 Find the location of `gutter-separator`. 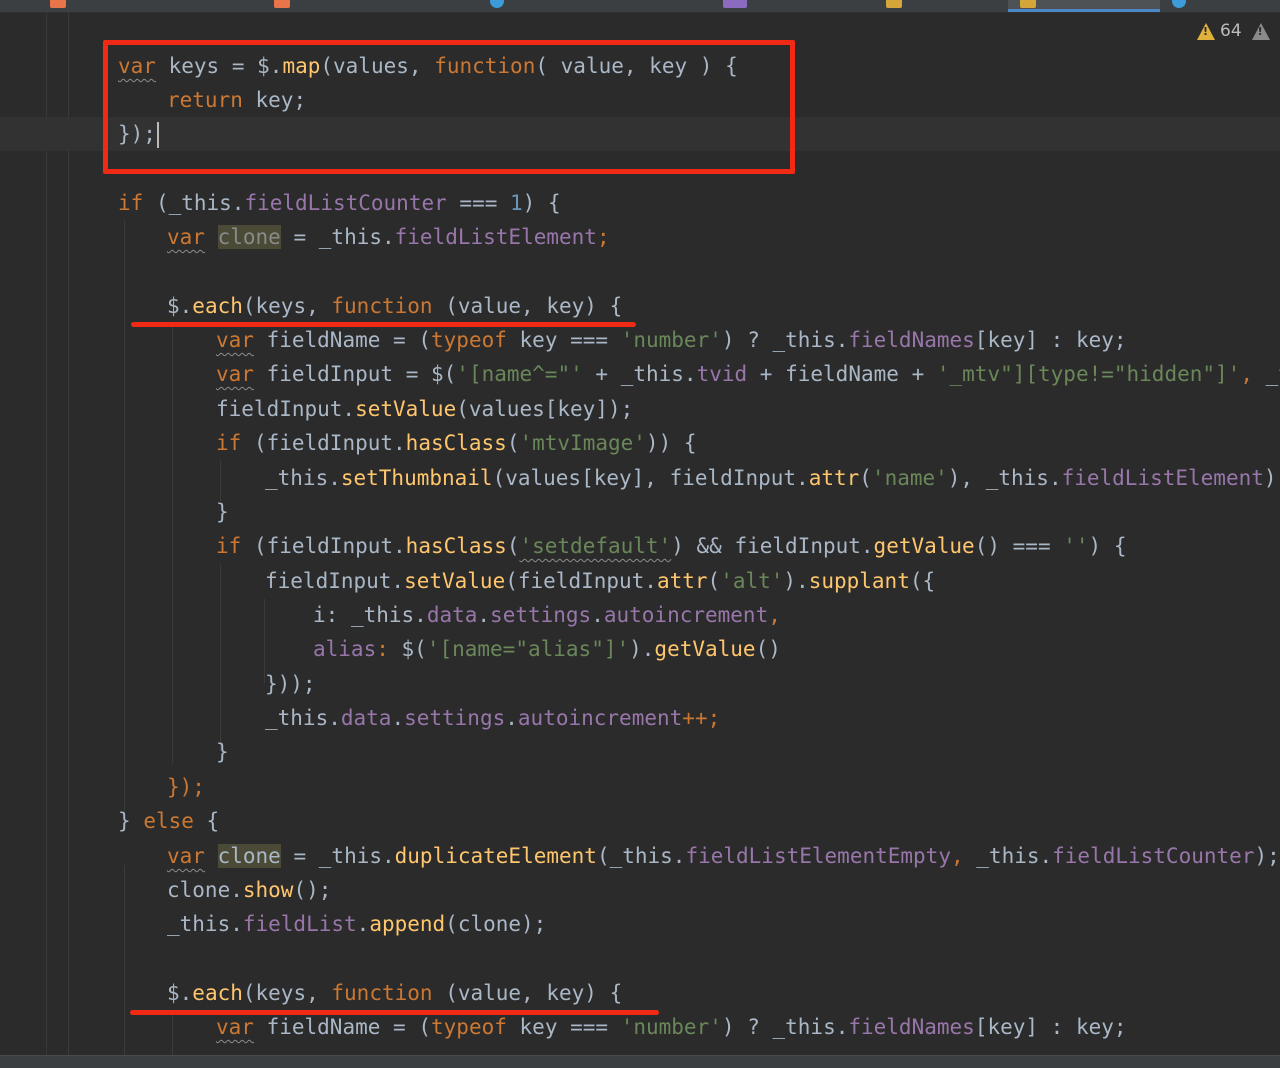

gutter-separator is located at coordinates (46, 534).